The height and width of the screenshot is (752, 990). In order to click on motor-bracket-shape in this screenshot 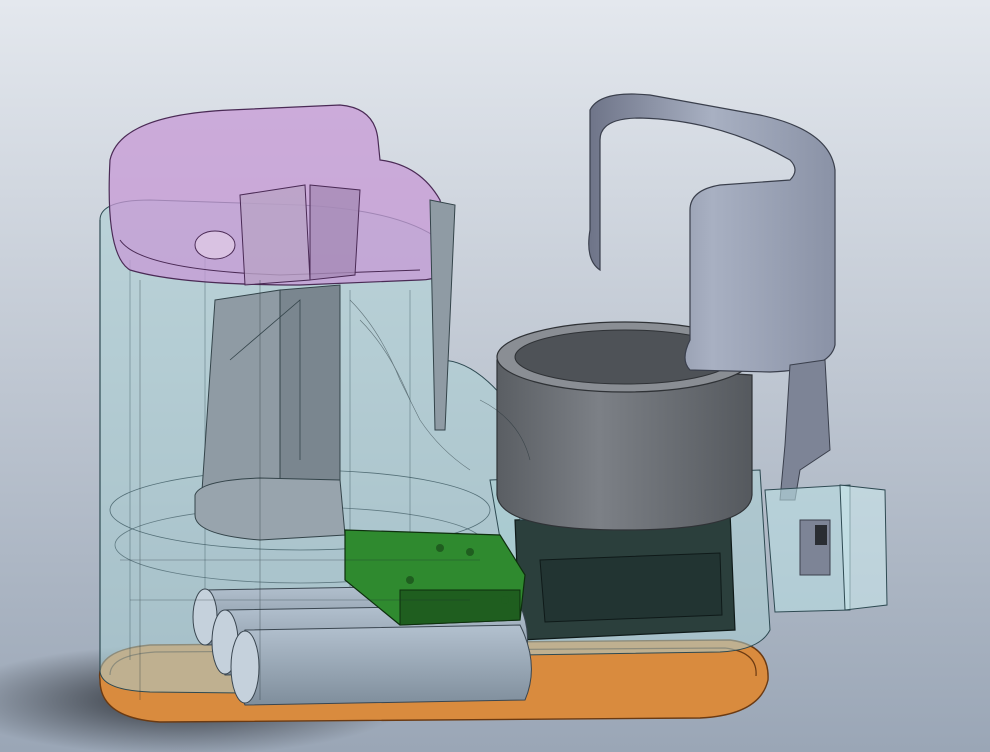, I will do `click(270, 509)`.